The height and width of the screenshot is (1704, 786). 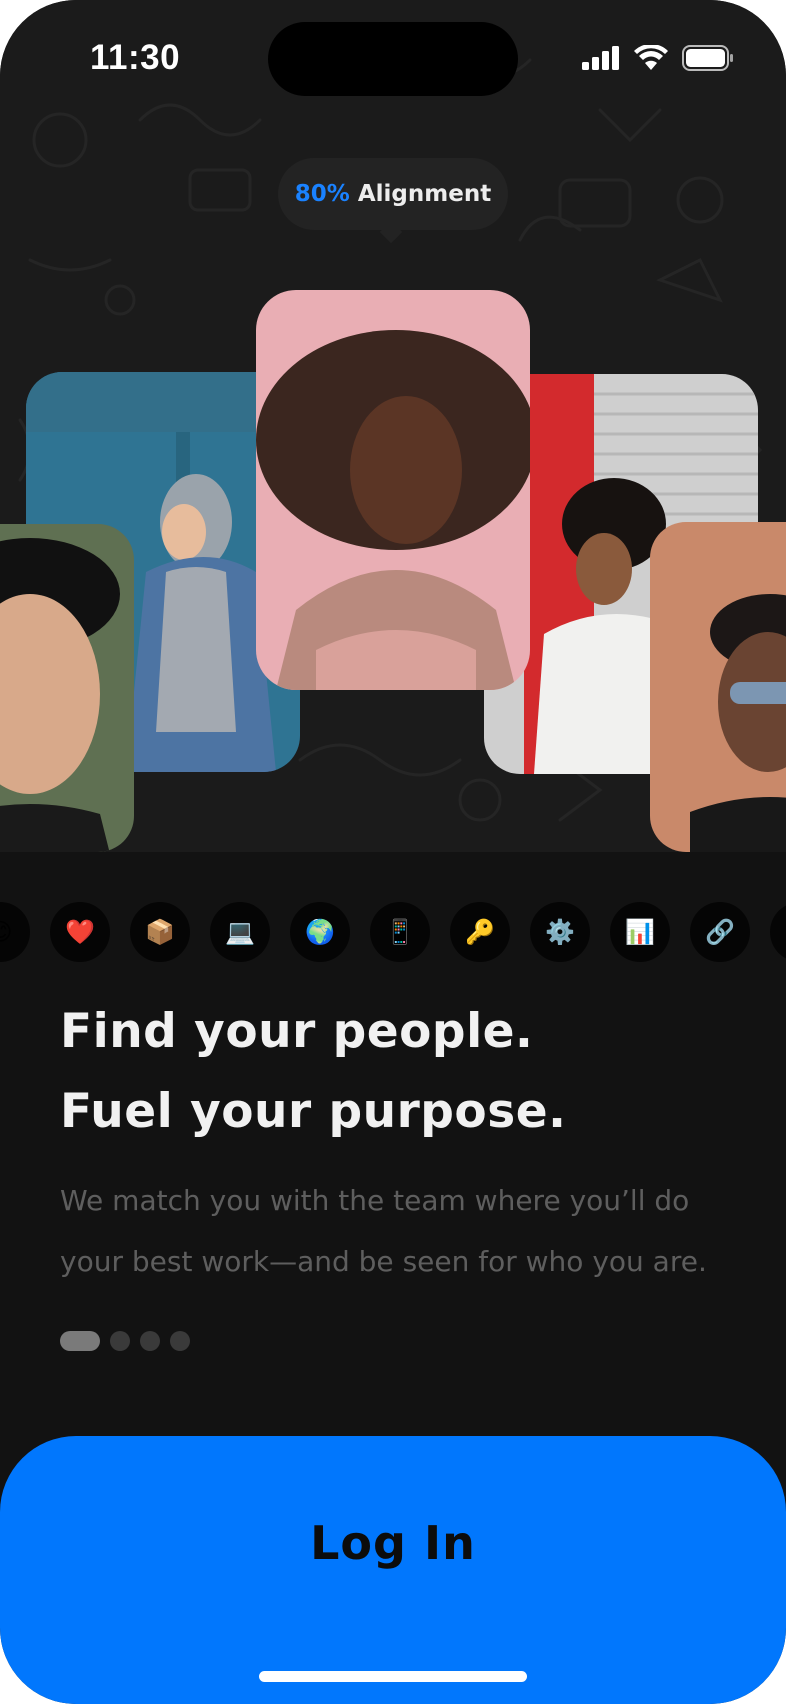 I want to click on status-bar: 11:30, so click(x=393, y=60).